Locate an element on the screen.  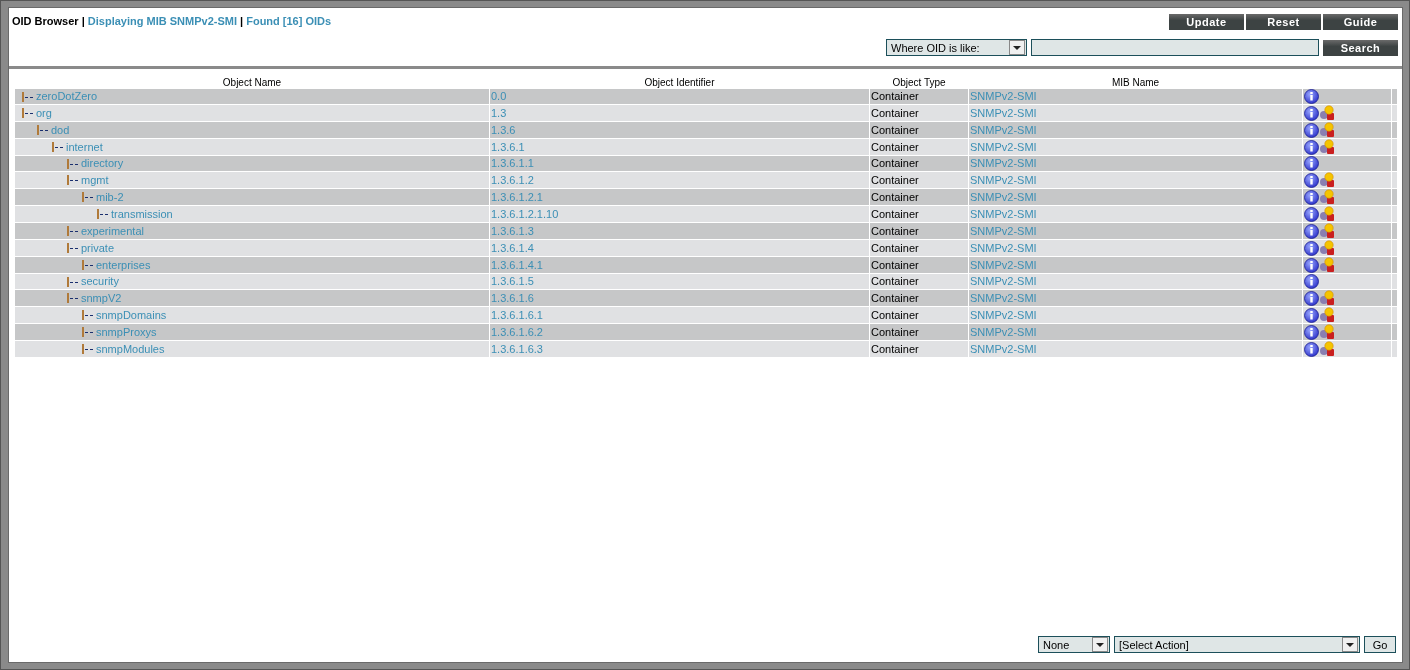
go-button: Go is located at coordinates (1380, 644).